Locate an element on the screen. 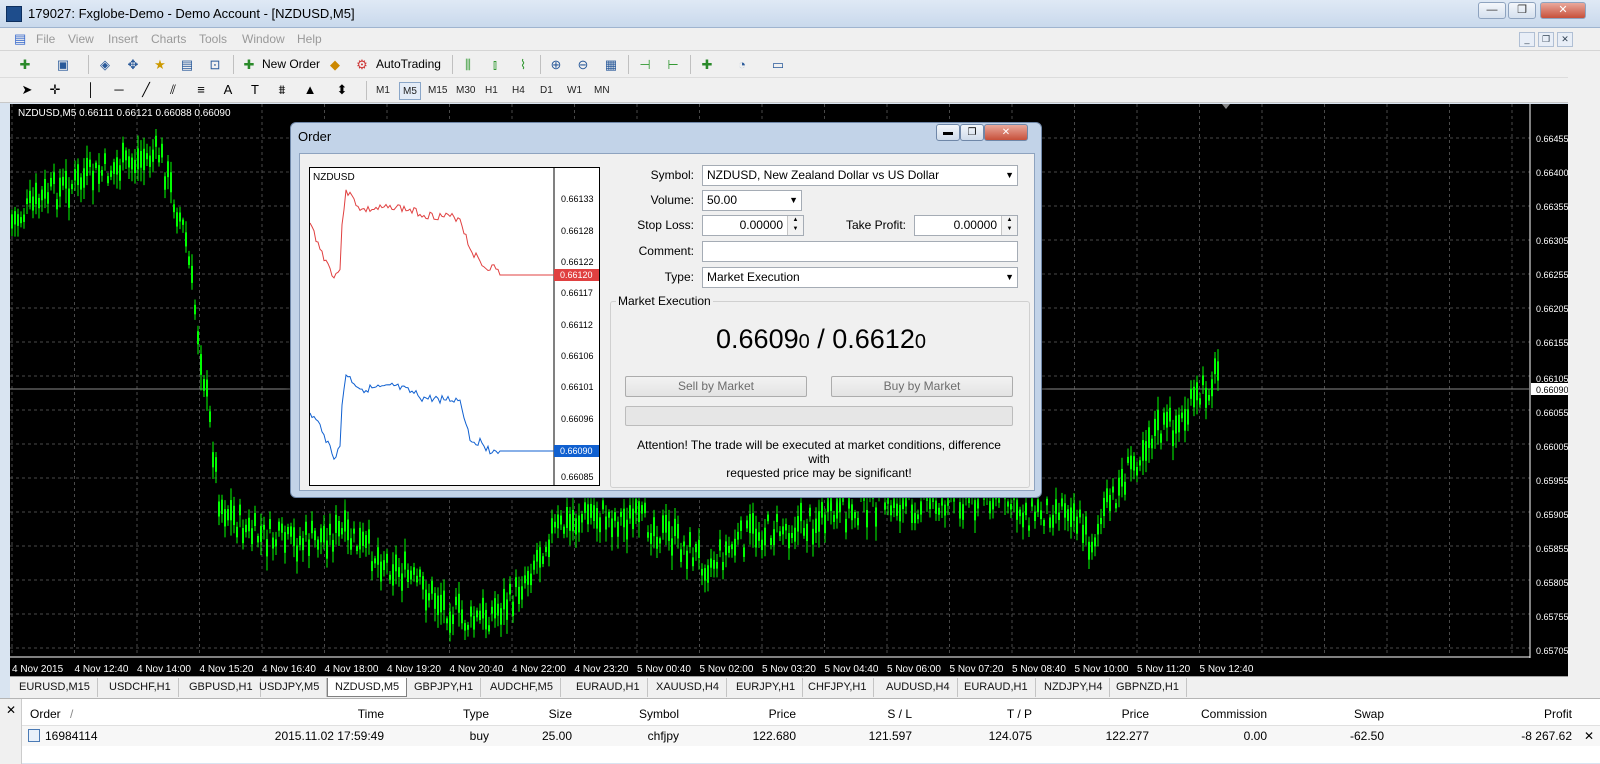  dialog-minimize-button: ▬ is located at coordinates (948, 132).